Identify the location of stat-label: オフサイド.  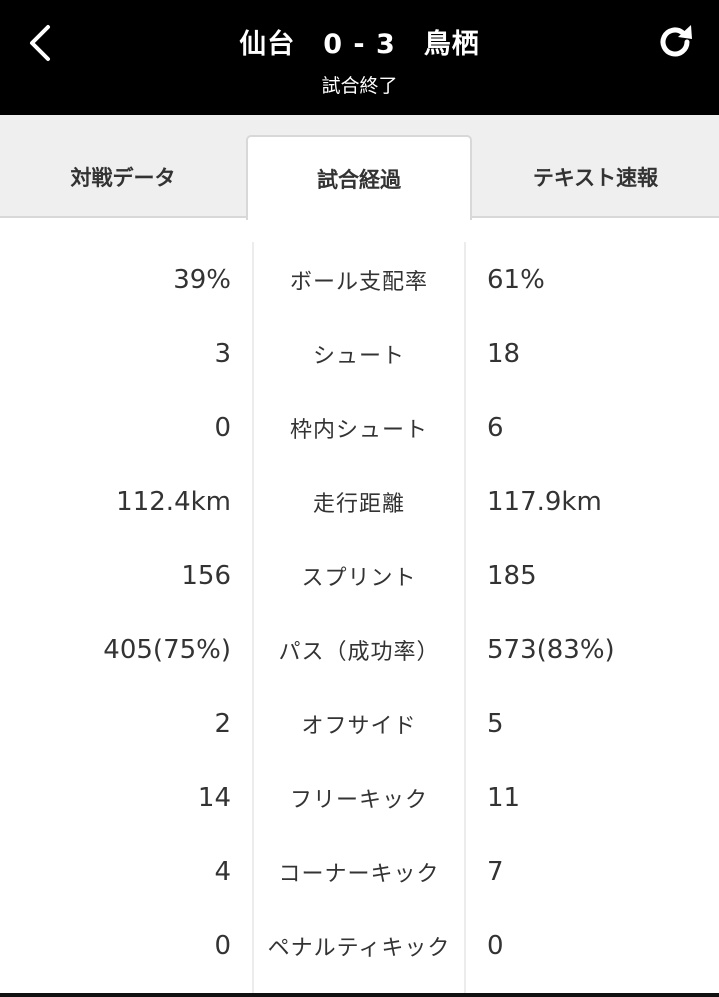
(359, 726).